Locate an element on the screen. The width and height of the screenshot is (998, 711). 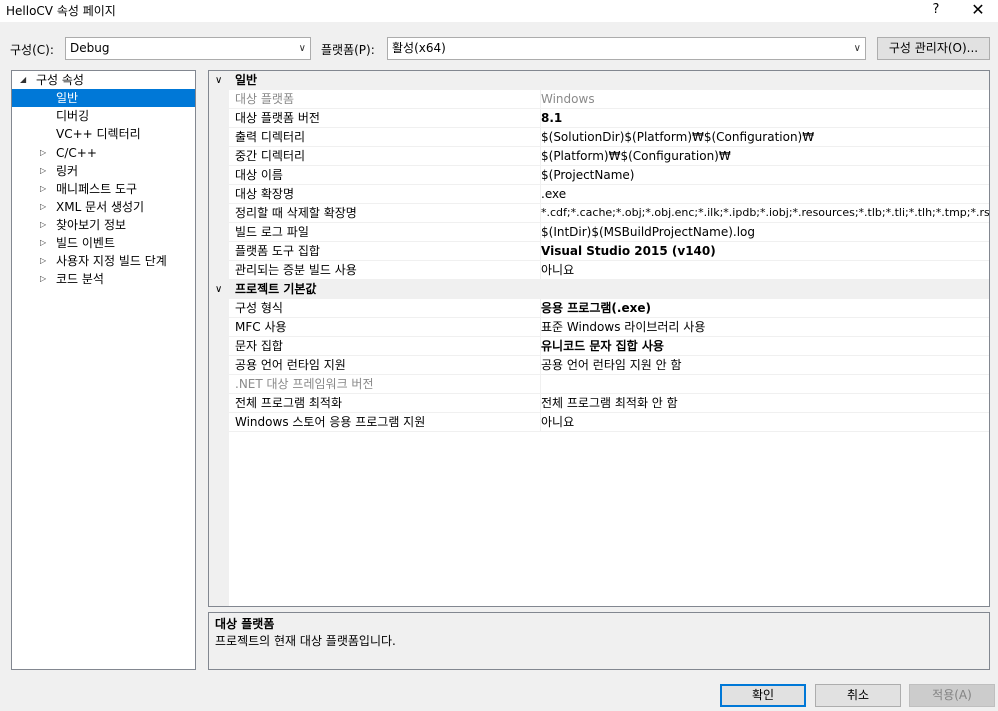
property-row: .NET 대상 프레임워크 버전 is located at coordinates (609, 384).